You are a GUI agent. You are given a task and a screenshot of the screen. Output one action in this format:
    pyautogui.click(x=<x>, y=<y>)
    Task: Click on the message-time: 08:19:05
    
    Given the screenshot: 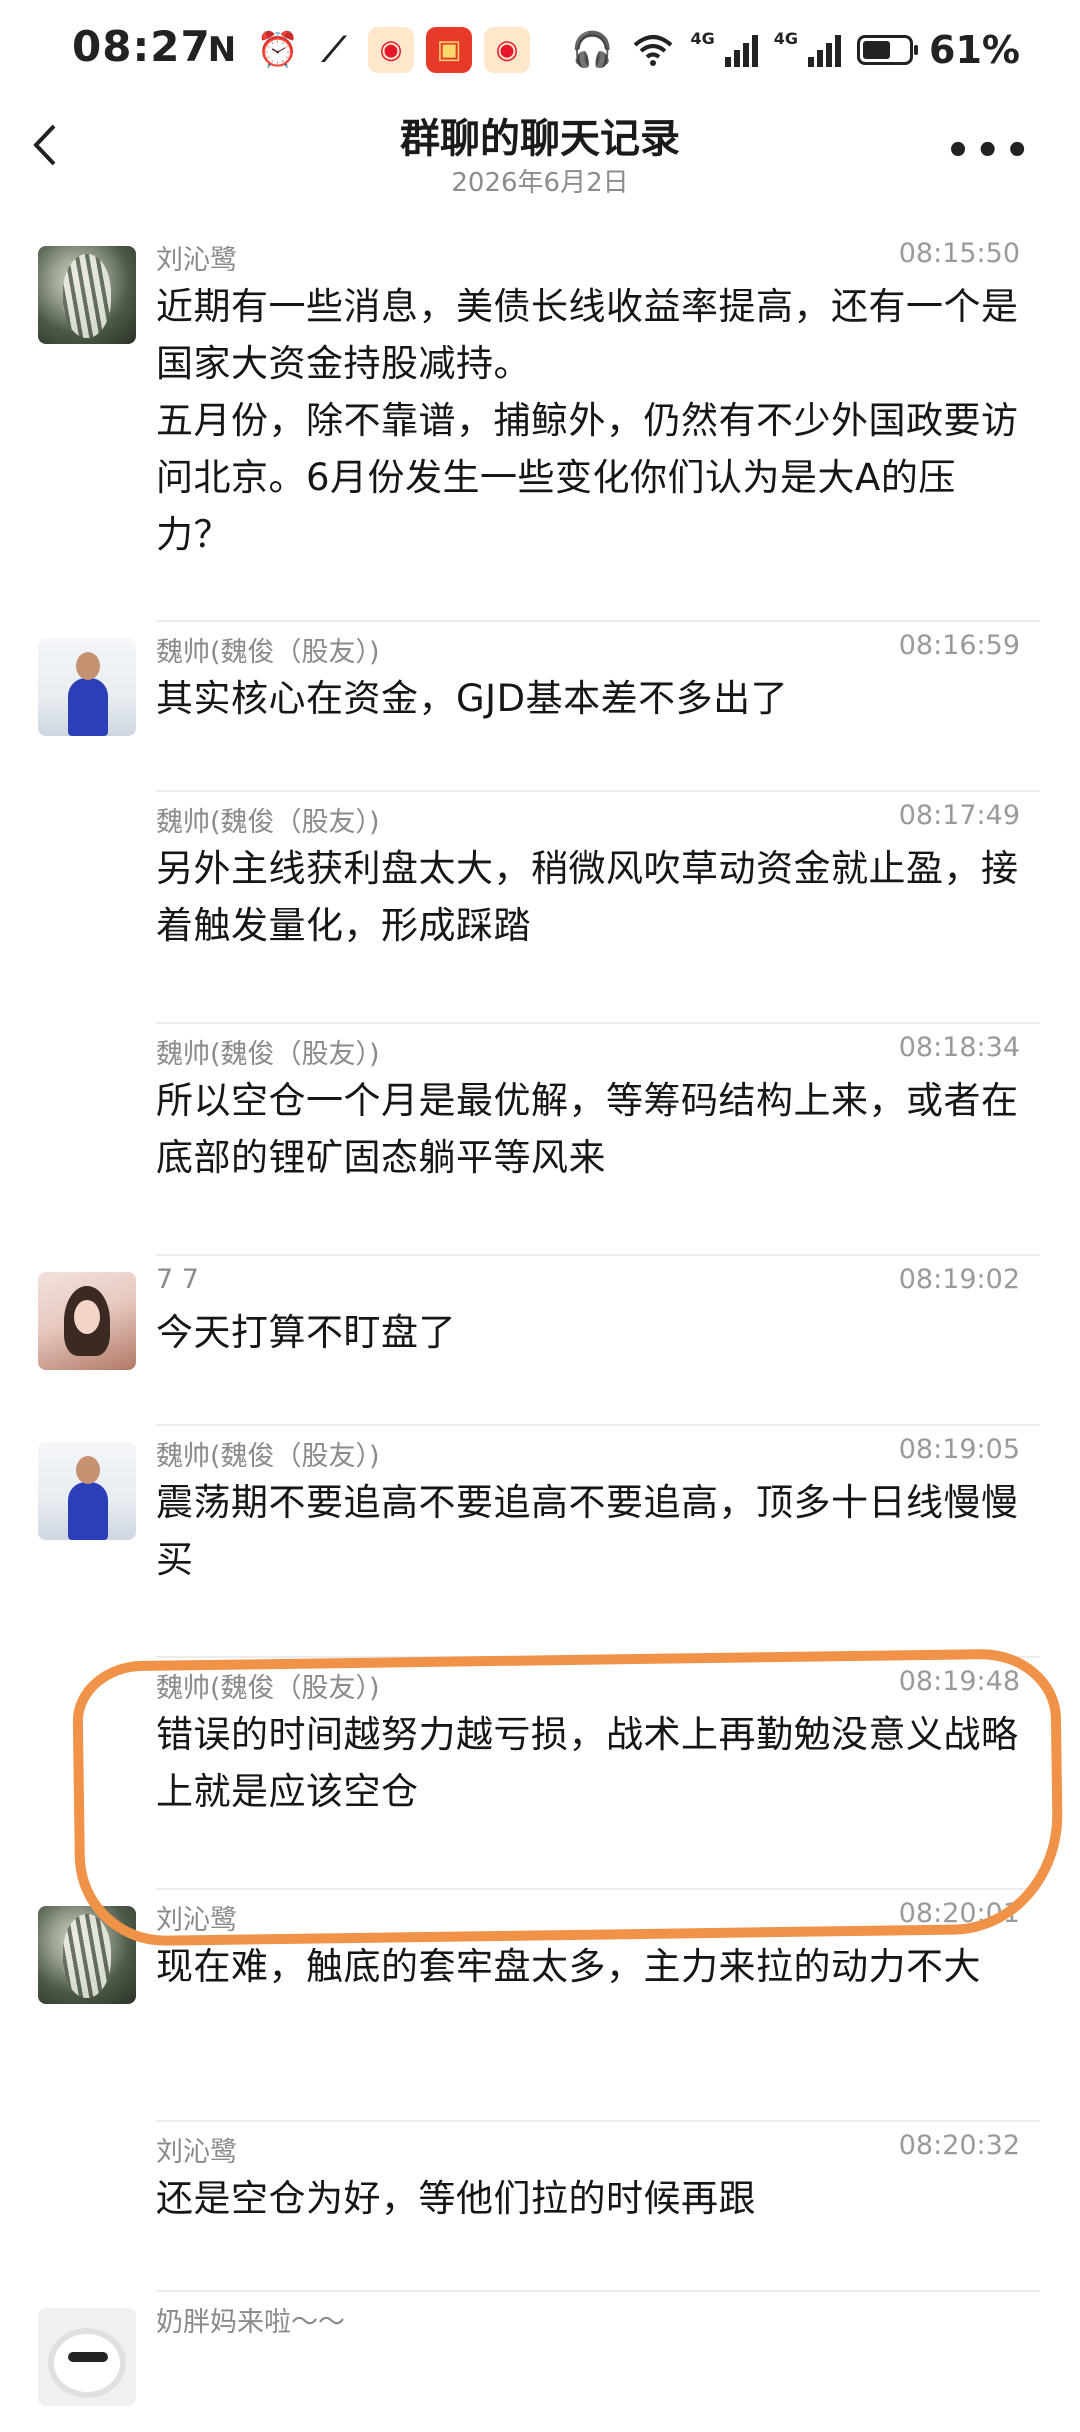 What is the action you would take?
    pyautogui.click(x=959, y=1449)
    